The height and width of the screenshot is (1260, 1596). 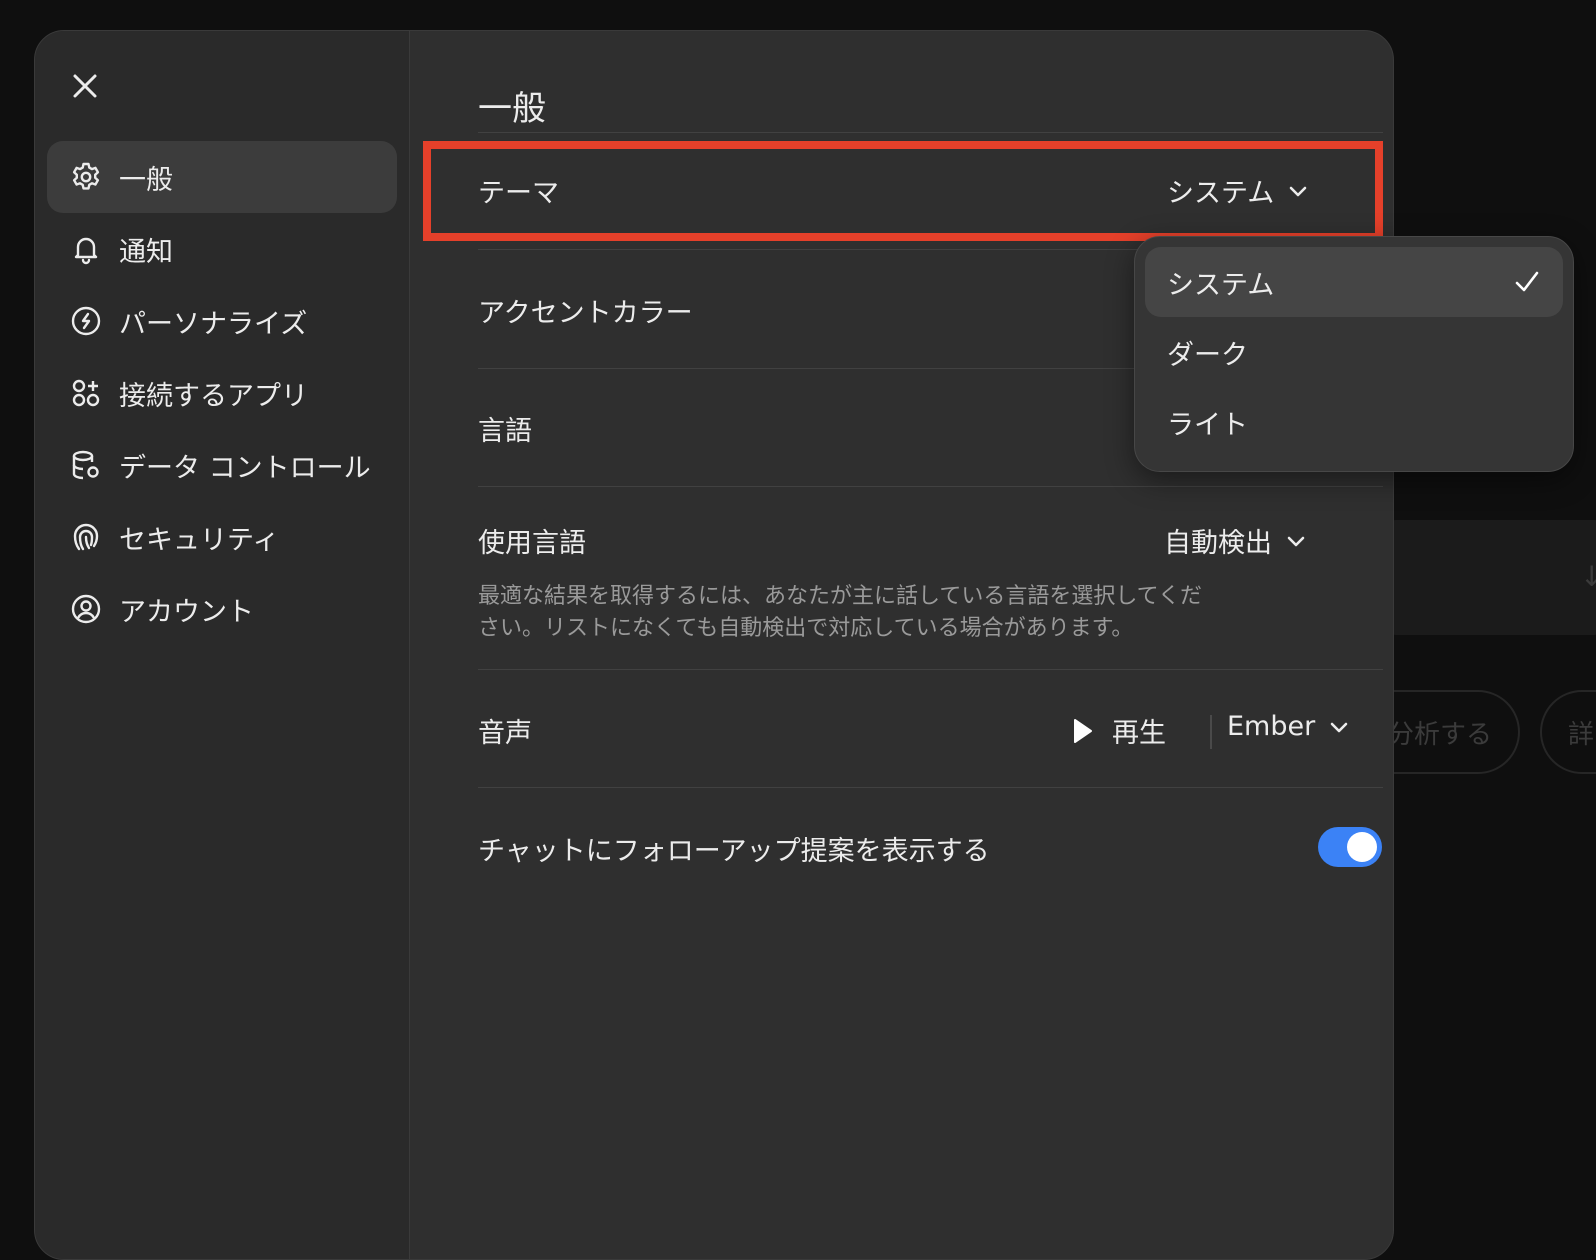 I want to click on theme-option-system: システム, so click(x=1354, y=282).